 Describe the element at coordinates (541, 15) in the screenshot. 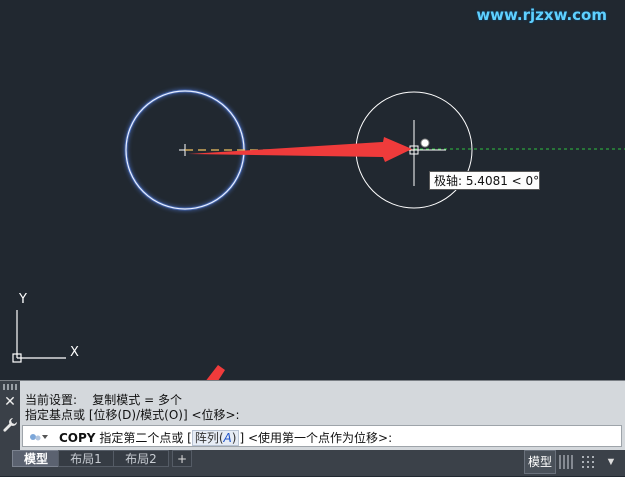

I see `site-watermark: www.rjzxw.com` at that location.